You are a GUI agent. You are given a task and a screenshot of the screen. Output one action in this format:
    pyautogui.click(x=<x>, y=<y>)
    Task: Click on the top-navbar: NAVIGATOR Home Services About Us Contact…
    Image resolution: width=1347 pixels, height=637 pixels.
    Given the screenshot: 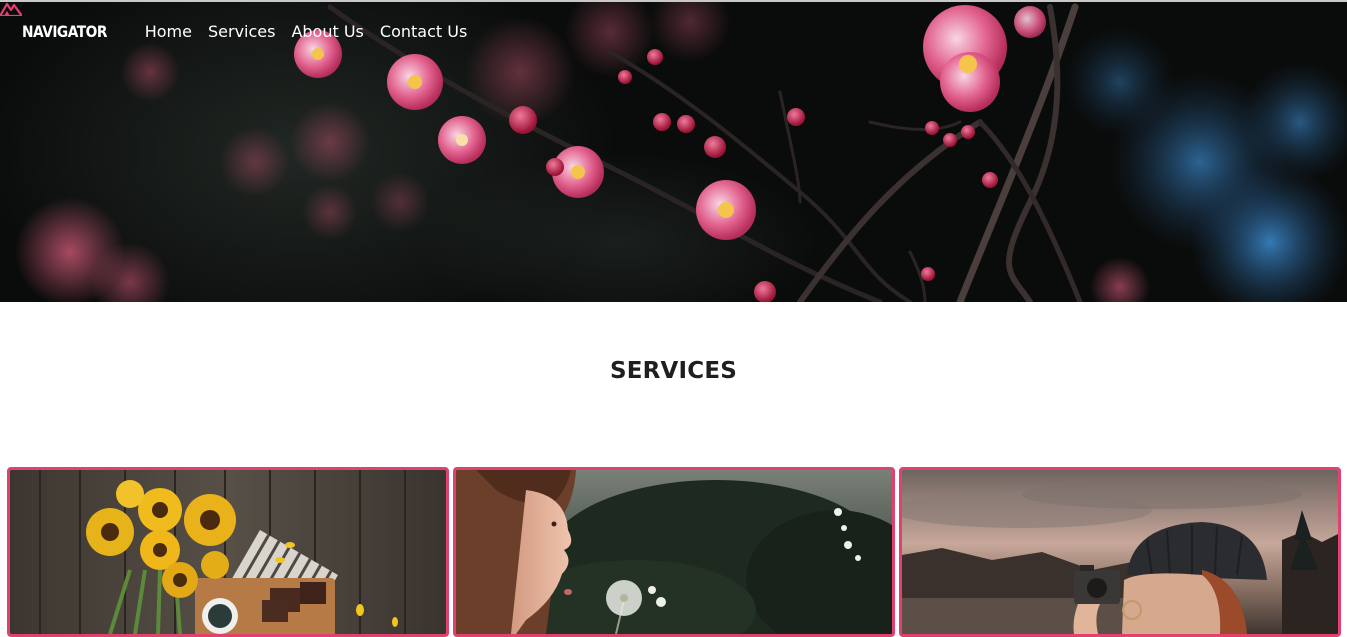 What is the action you would take?
    pyautogui.click(x=673, y=31)
    